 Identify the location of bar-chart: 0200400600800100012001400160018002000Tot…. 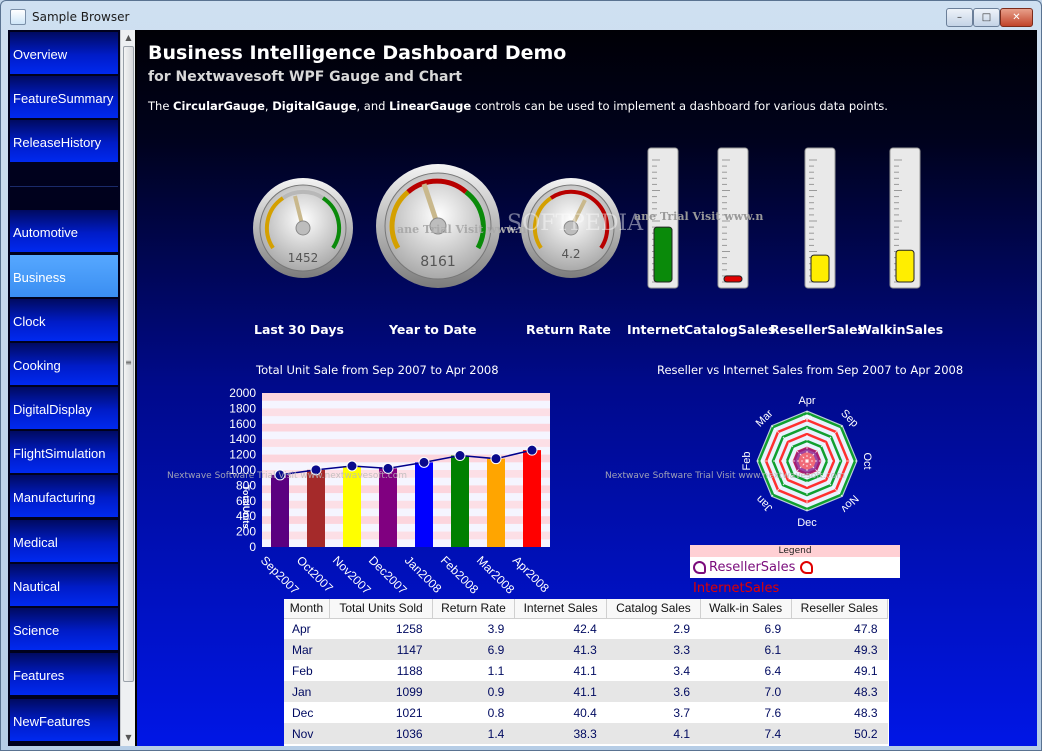
(390, 491).